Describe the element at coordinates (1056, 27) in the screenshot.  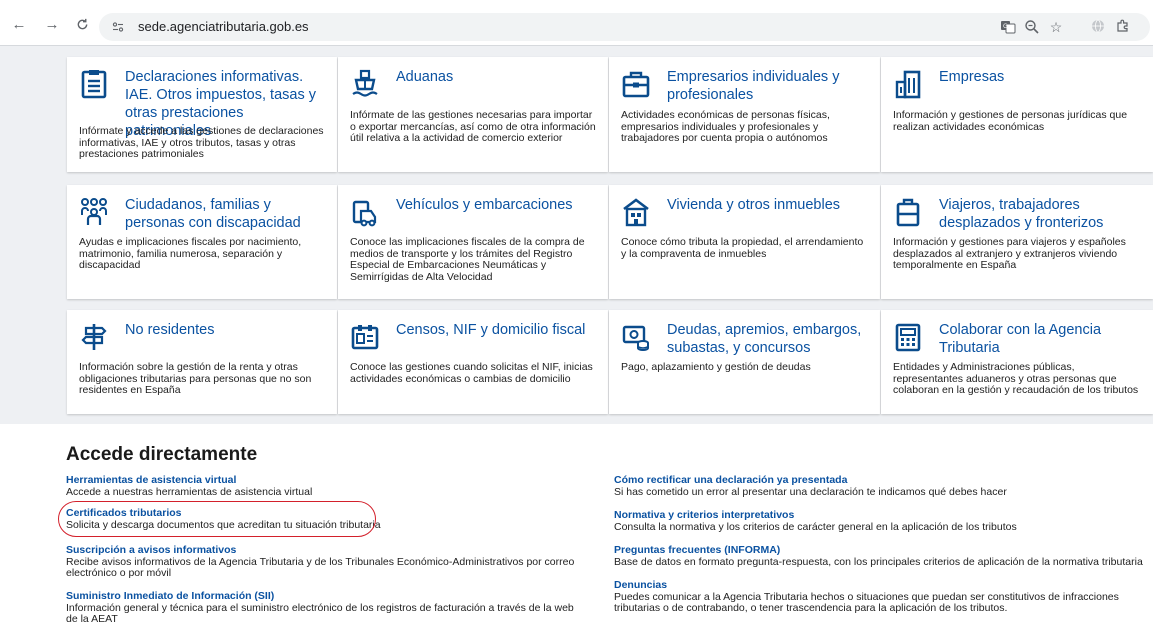
I see `bookmark-star-icon: ☆` at that location.